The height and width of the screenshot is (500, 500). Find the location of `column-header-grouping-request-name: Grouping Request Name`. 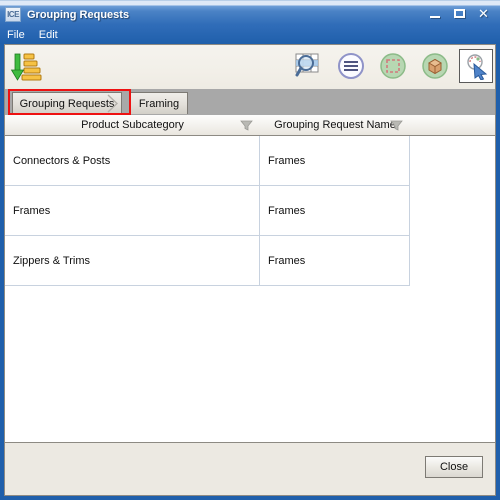

column-header-grouping-request-name: Grouping Request Name is located at coordinates (335, 125).